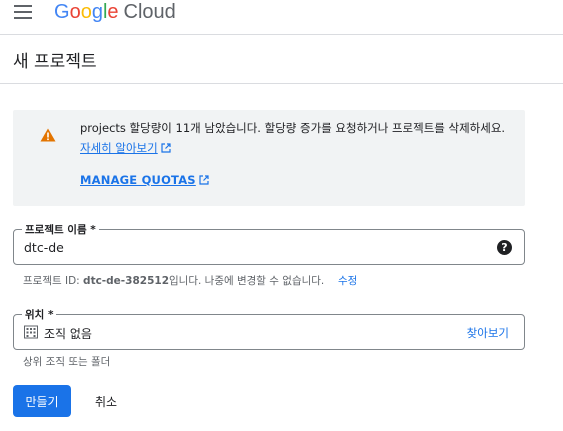 This screenshot has height=431, width=563. I want to click on title-divider, so click(281, 83).